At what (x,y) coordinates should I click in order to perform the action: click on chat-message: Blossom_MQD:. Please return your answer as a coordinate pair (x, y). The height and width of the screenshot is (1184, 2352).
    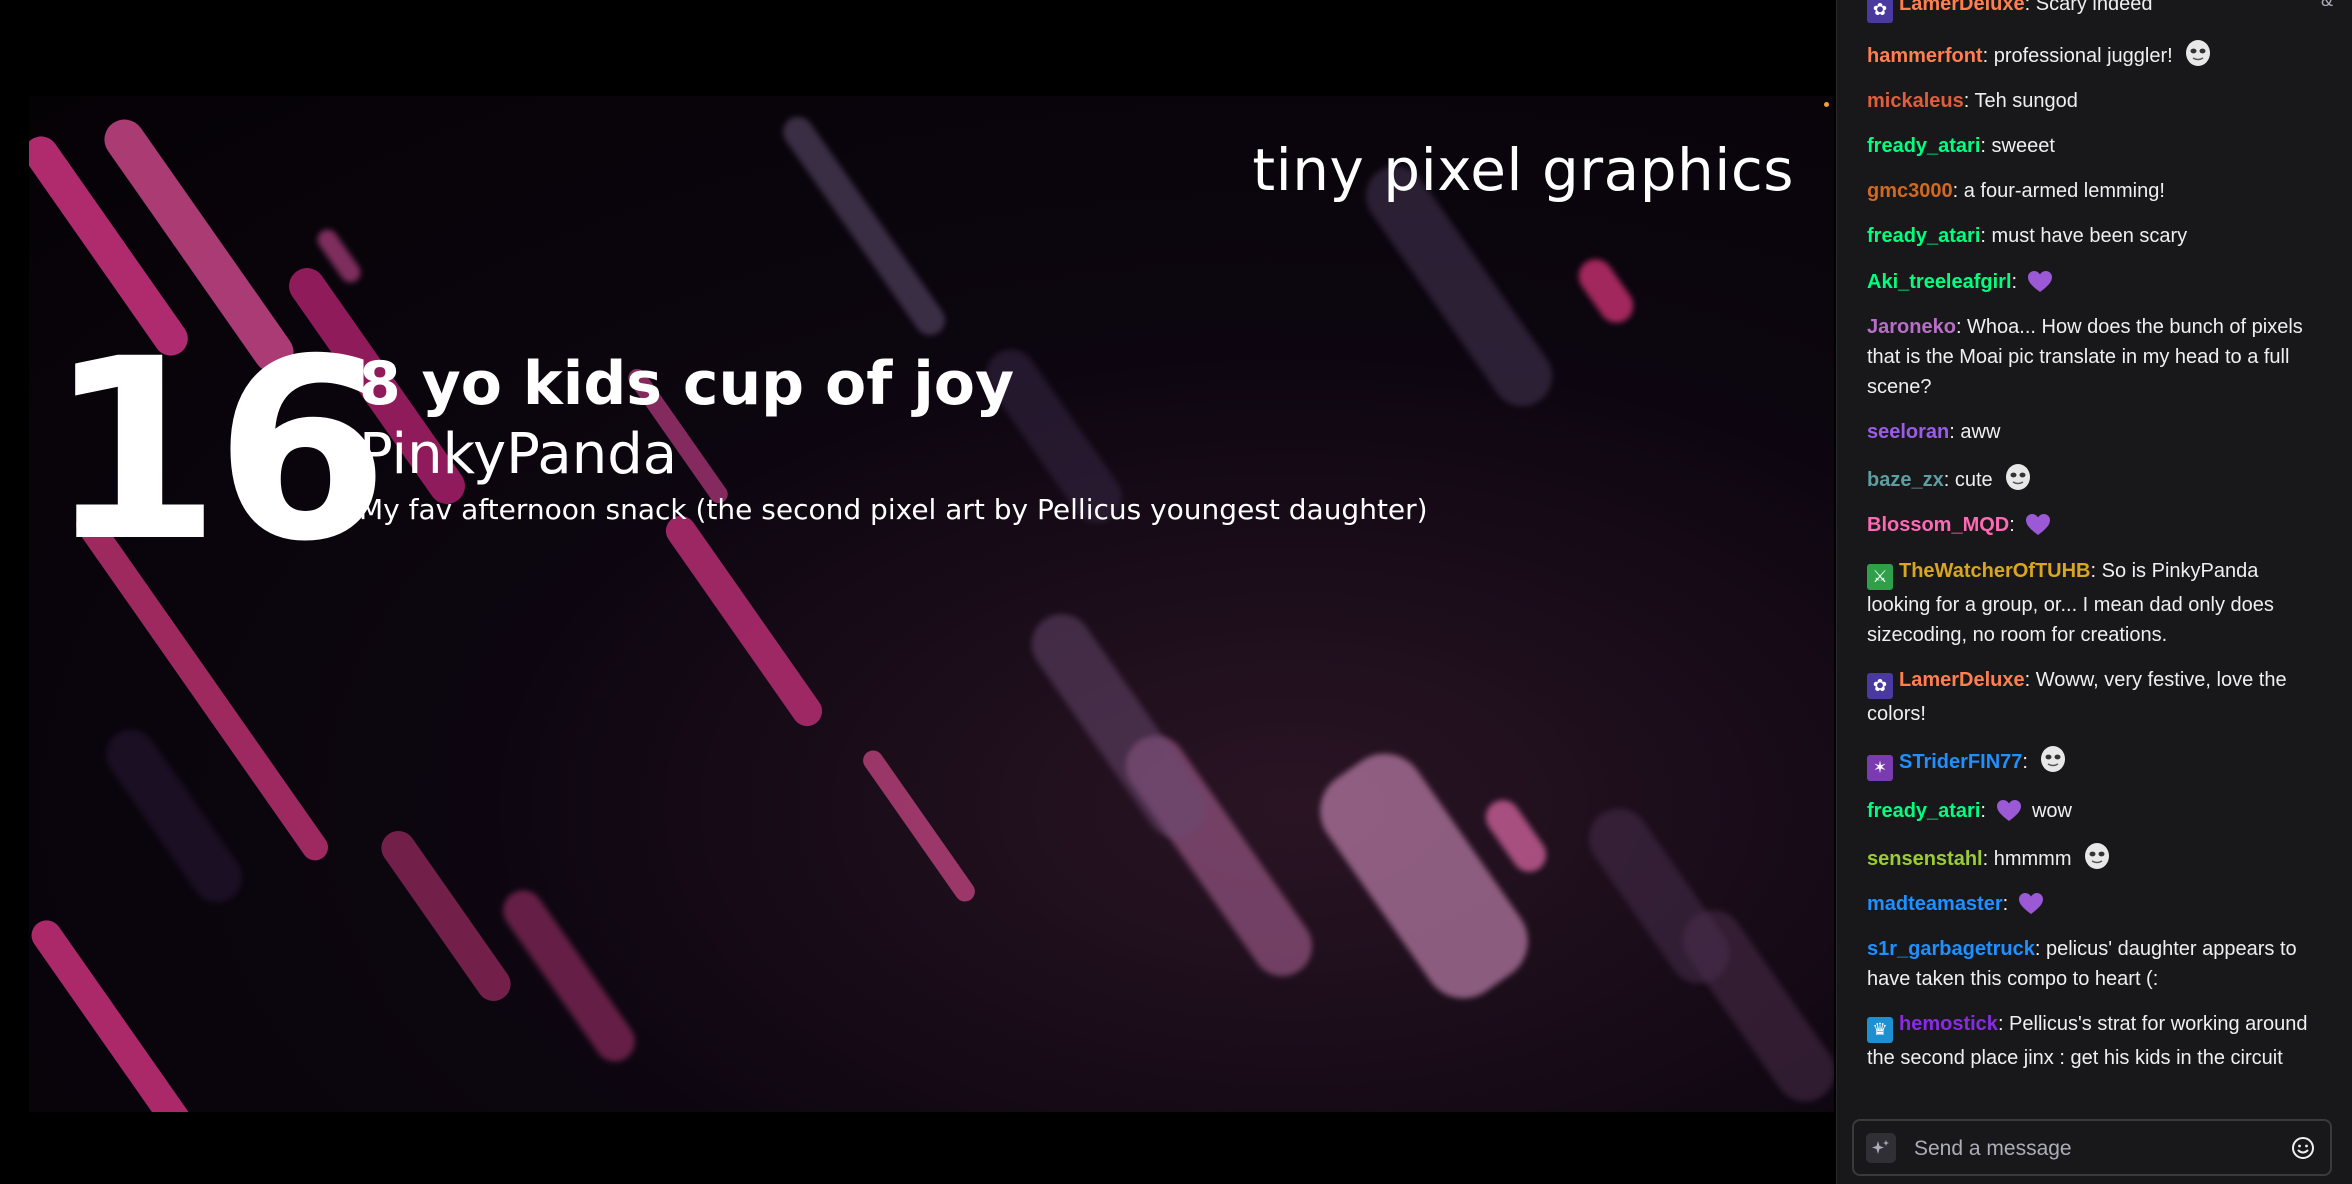
    Looking at the image, I should click on (2097, 525).